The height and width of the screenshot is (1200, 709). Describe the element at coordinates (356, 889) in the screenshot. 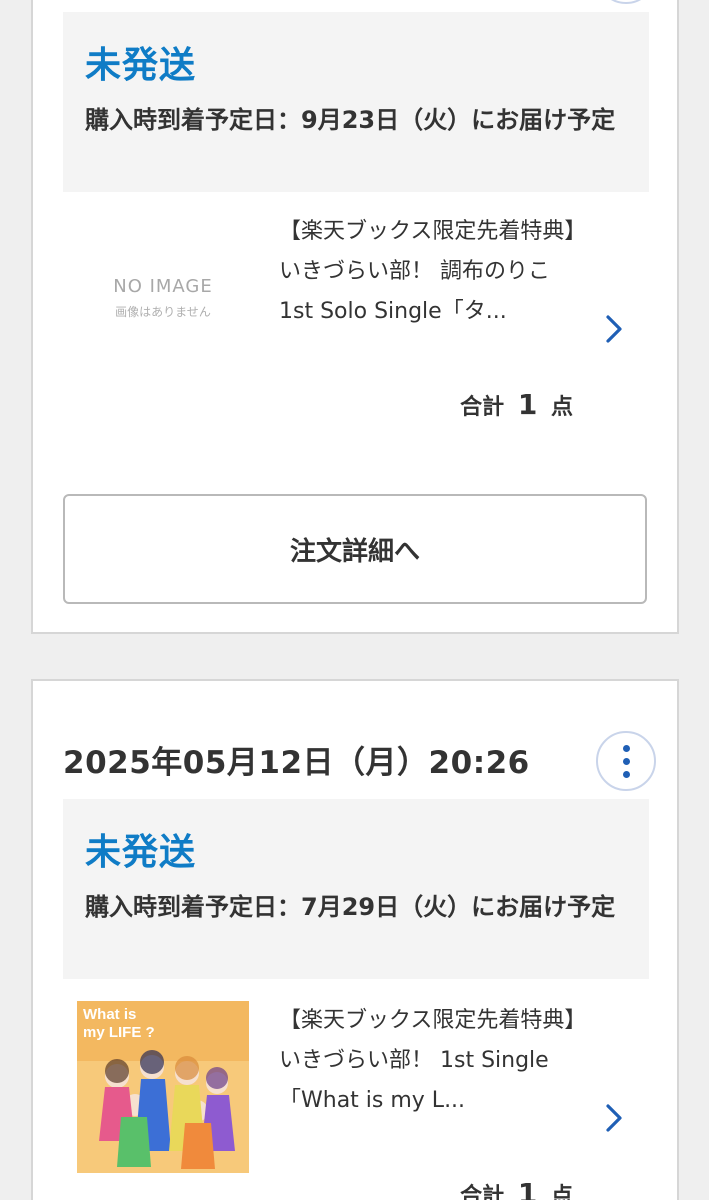

I see `shipping-status-box: 未発送 購入時到着予定日：7月29日（火）にお届け予定` at that location.